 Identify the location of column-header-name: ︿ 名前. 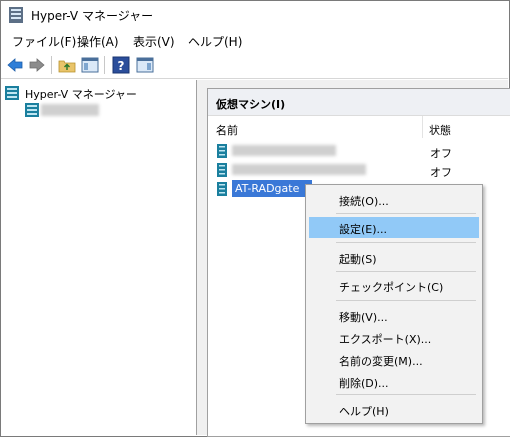
(315, 127).